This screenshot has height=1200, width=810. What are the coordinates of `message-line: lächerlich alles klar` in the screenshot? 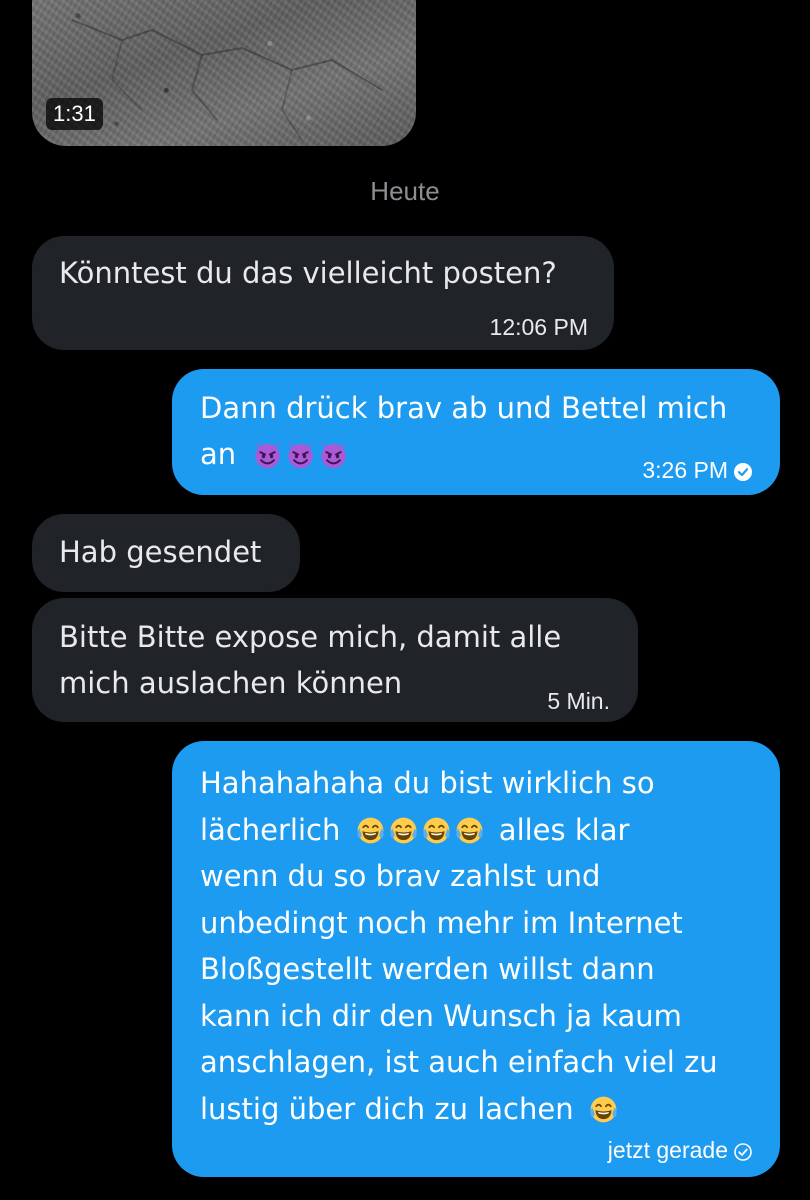 It's located at (415, 829).